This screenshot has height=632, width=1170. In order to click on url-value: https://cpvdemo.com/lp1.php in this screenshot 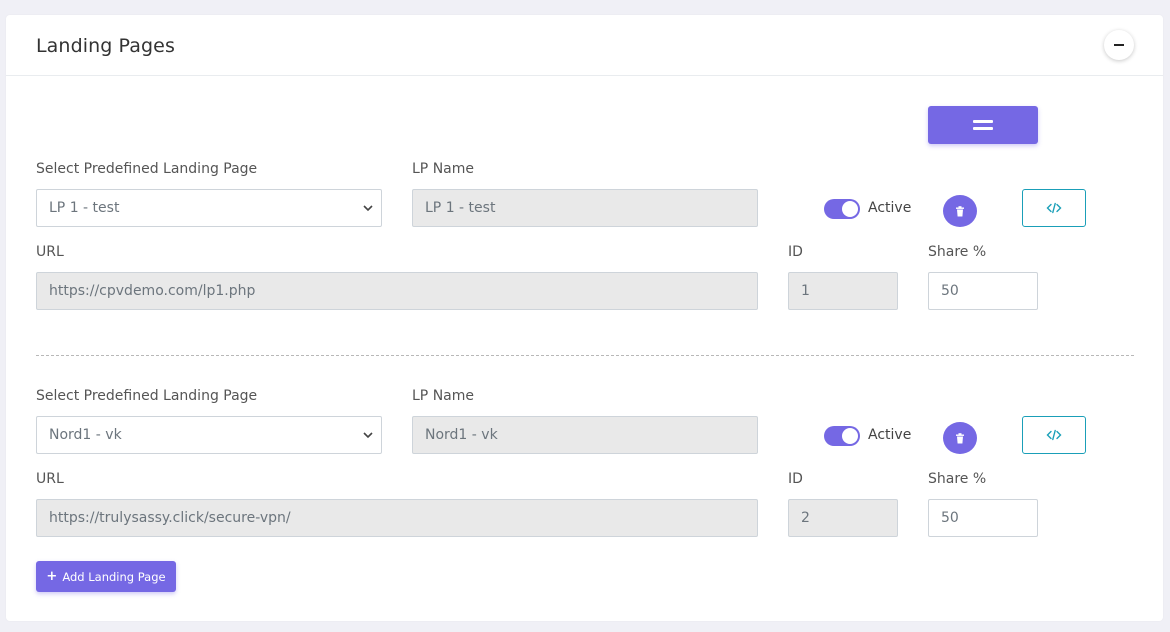, I will do `click(152, 291)`.